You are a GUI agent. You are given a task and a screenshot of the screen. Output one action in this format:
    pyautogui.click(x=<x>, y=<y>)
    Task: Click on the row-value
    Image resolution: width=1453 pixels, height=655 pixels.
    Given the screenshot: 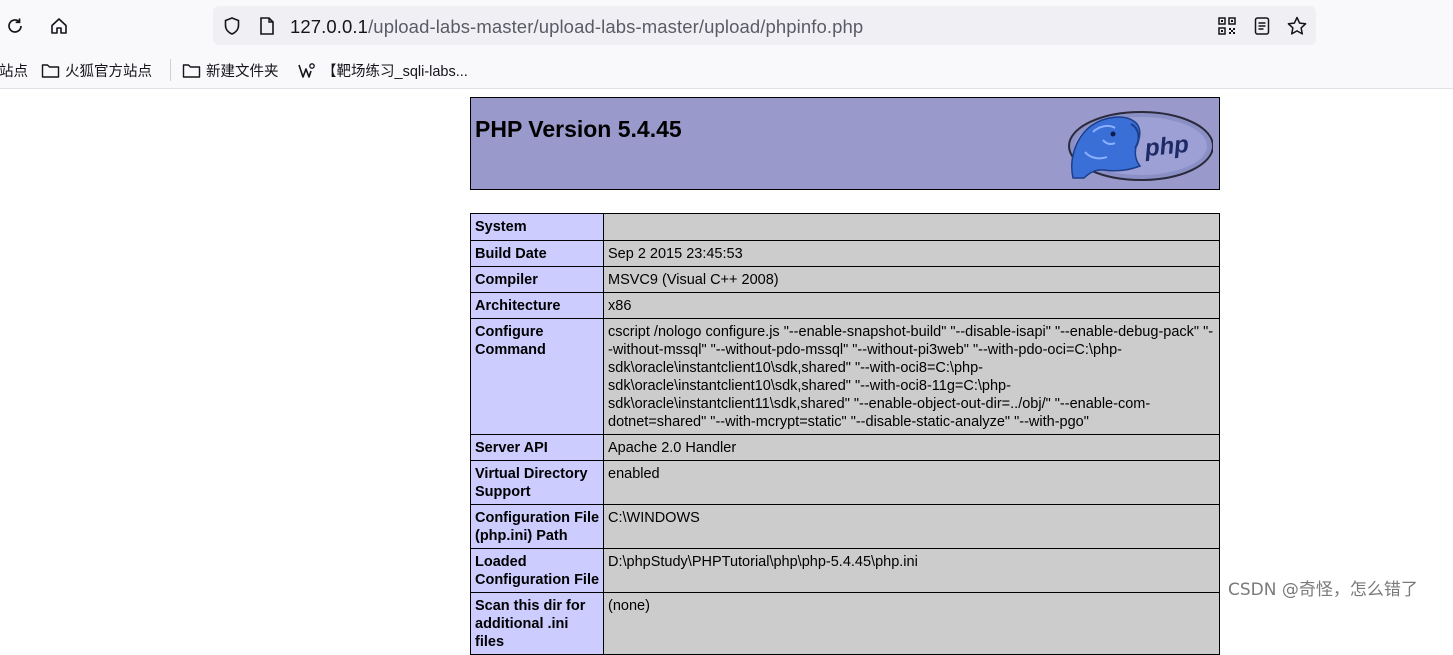 What is the action you would take?
    pyautogui.click(x=911, y=227)
    